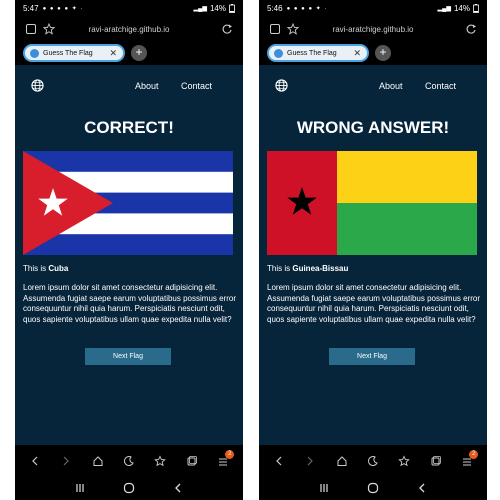 The height and width of the screenshot is (500, 500). What do you see at coordinates (129, 127) in the screenshot?
I see `result-heading: CORRECT!` at bounding box center [129, 127].